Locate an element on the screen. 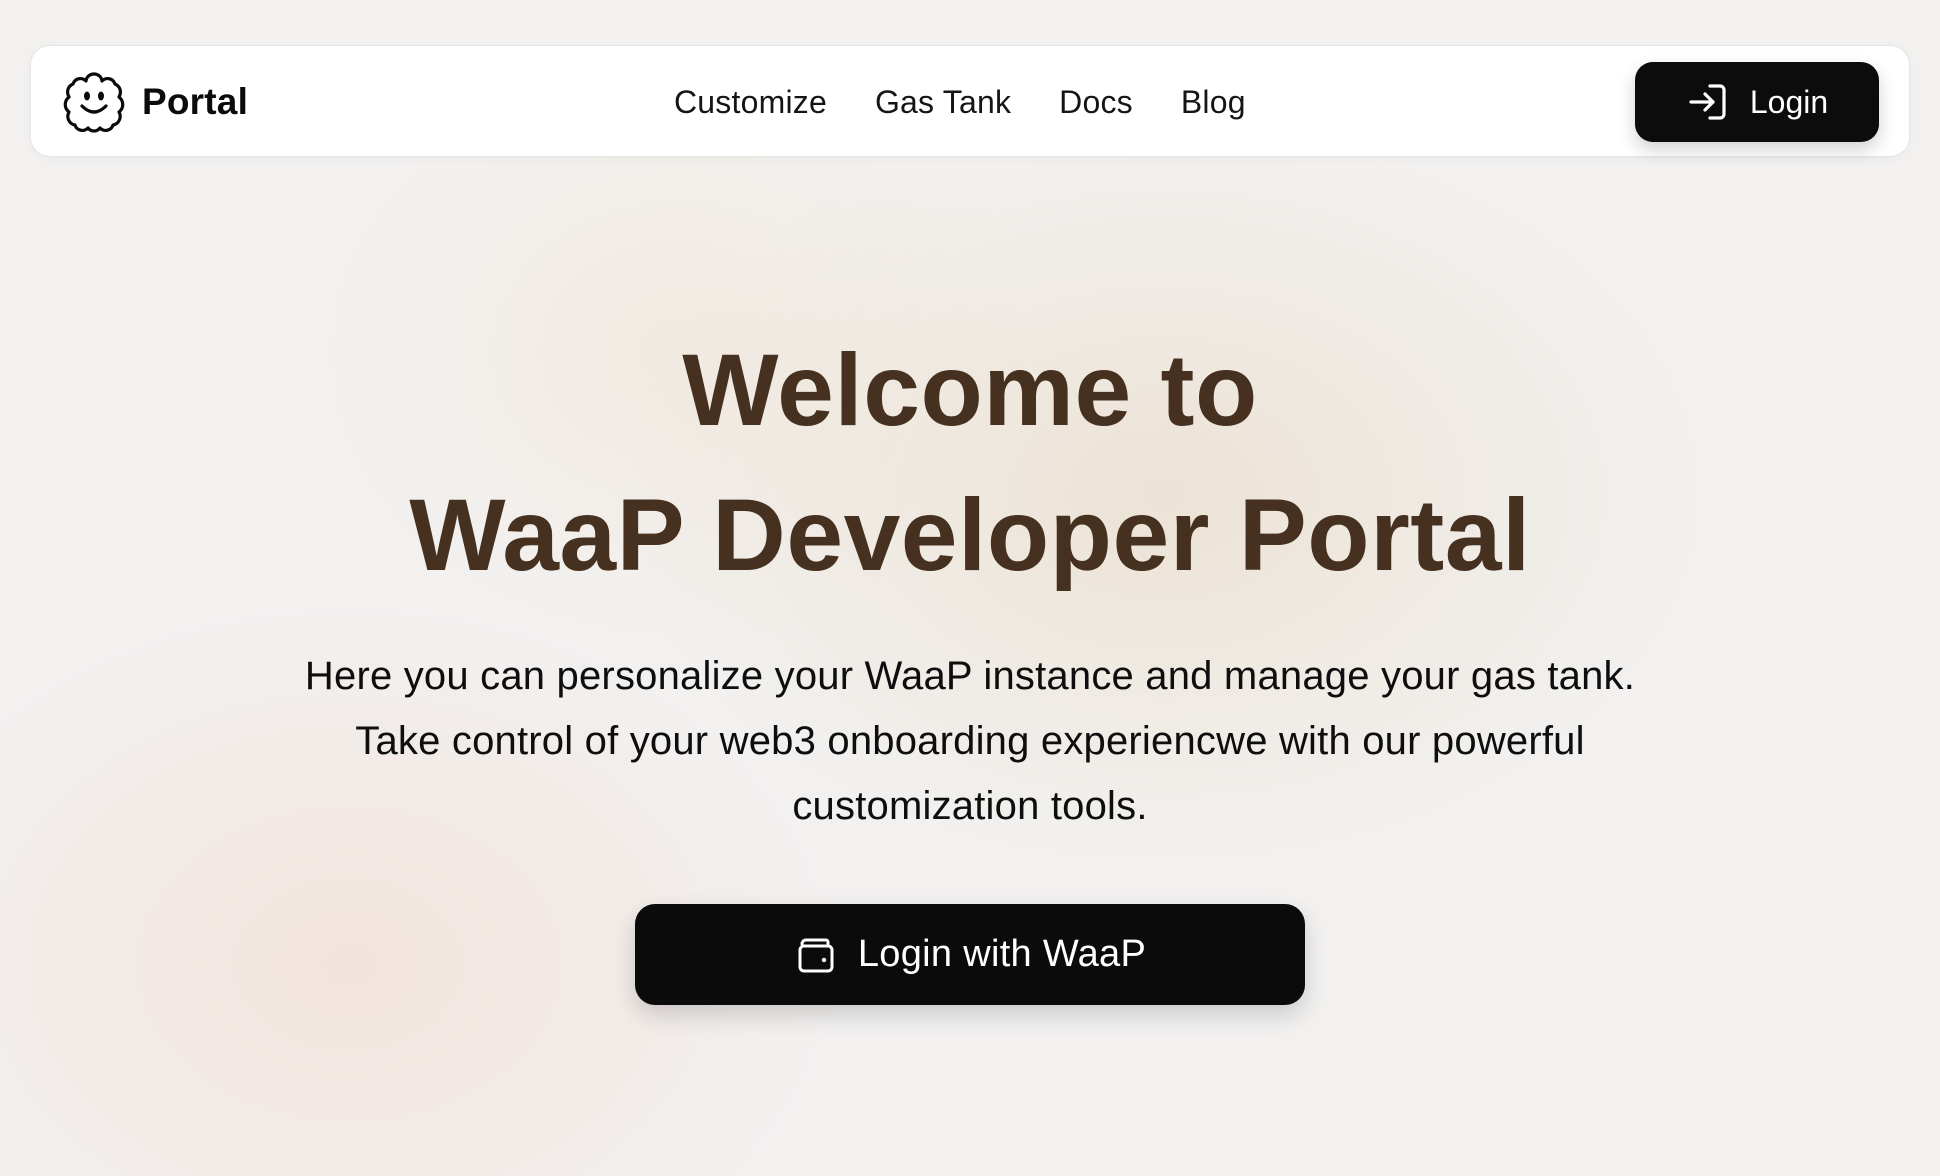  nav-link-blog: Blog is located at coordinates (1213, 102).